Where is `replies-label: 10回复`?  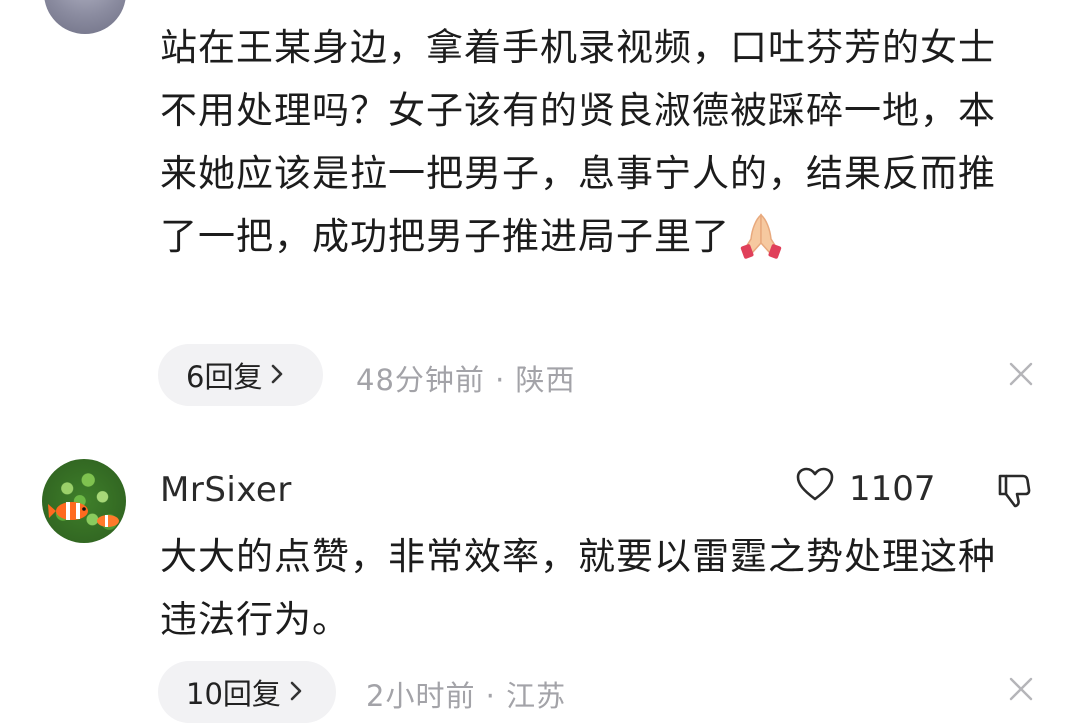
replies-label: 10回复 is located at coordinates (233, 694).